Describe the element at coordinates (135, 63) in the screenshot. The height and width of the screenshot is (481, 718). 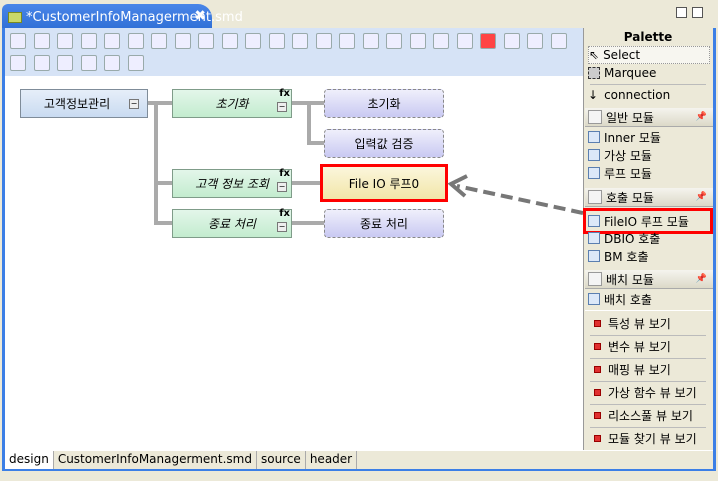
I see `binary-icon` at that location.